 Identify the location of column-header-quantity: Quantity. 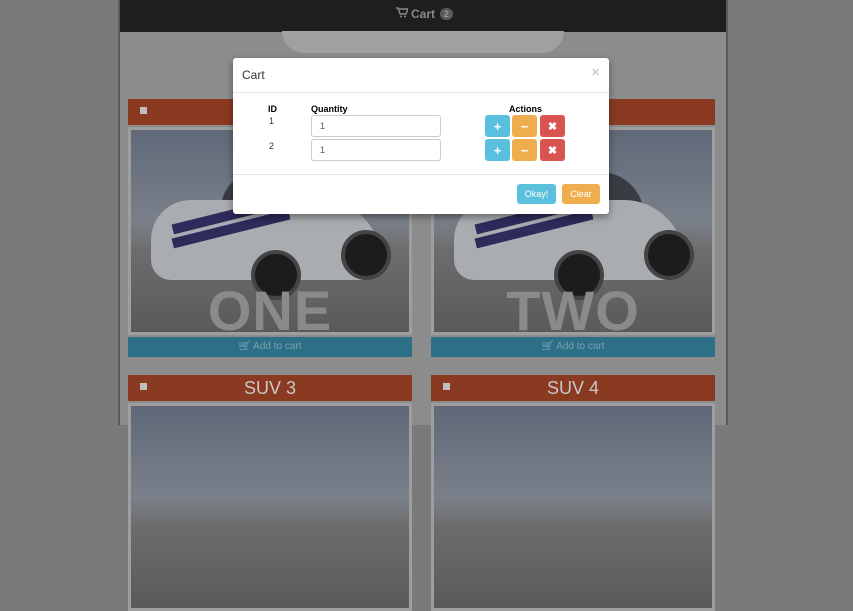
(329, 109).